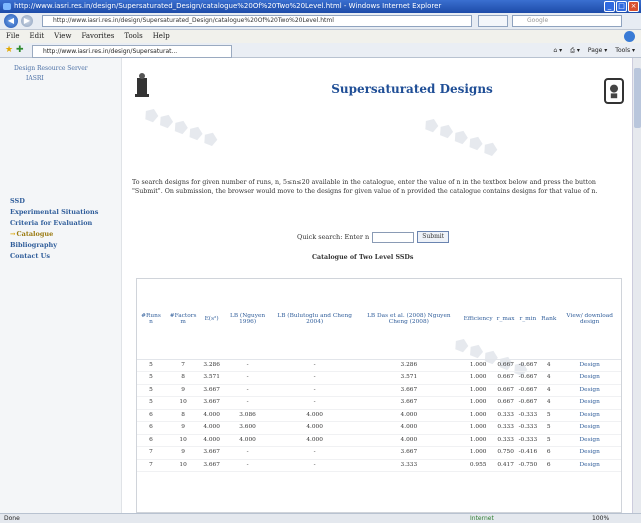 The image size is (641, 523). I want to click on vertical-scrollbar, so click(636, 285).